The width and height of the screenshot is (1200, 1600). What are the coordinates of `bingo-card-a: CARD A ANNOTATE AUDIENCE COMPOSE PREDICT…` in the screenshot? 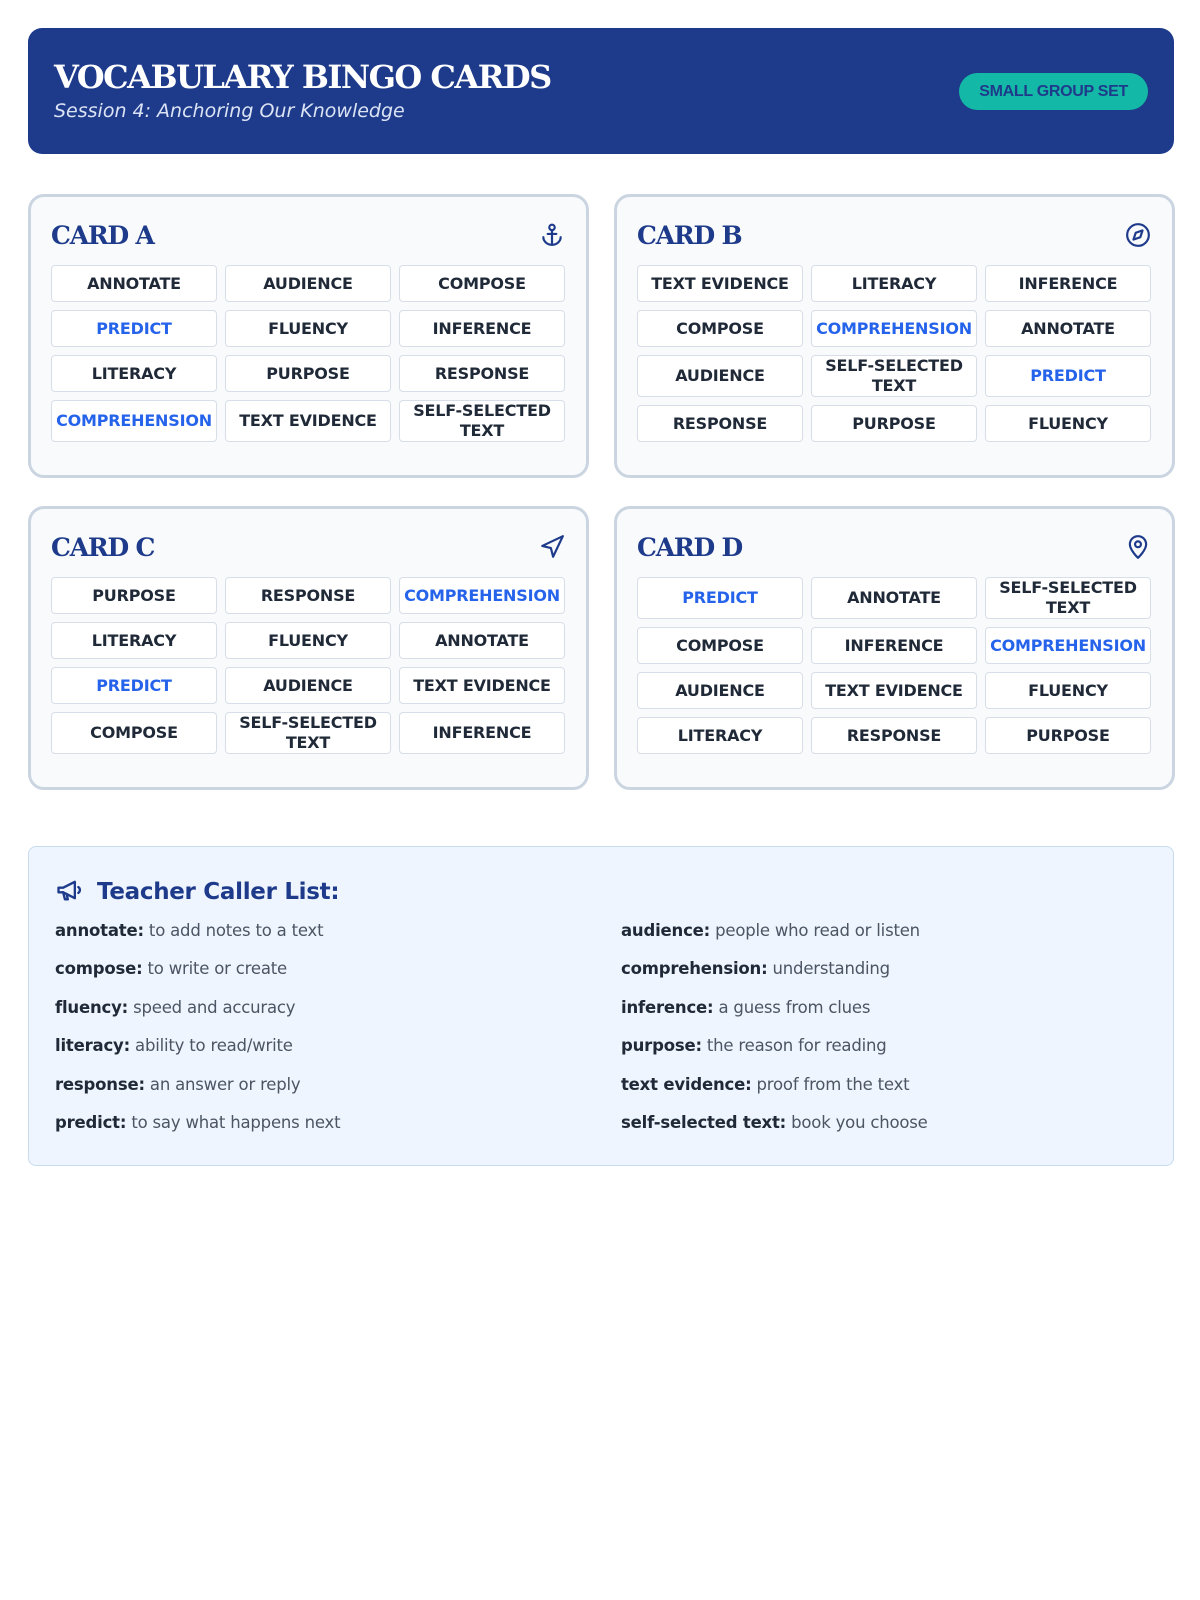 It's located at (308, 336).